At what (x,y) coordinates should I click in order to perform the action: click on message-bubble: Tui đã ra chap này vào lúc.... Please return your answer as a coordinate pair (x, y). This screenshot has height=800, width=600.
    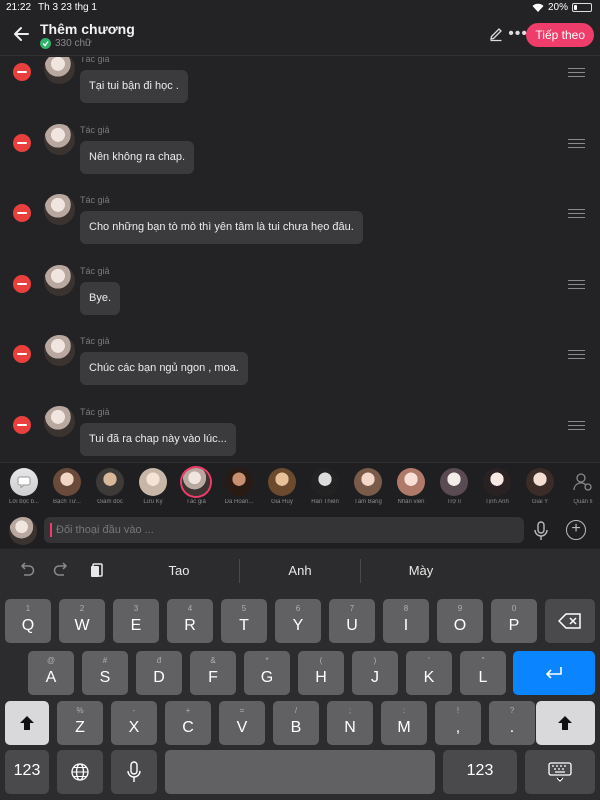
    Looking at the image, I should click on (158, 439).